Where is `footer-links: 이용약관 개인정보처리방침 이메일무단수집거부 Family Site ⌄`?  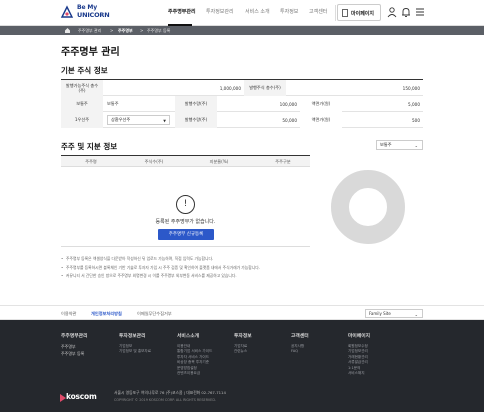
footer-links: 이용약관 개인정보처리방침 이메일무단수집거부 Family Site ⌄ is located at coordinates (242, 312).